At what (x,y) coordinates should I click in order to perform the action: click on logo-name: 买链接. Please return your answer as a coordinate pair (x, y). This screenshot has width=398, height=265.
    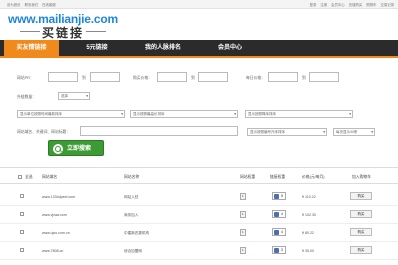
    Looking at the image, I should click on (63, 33).